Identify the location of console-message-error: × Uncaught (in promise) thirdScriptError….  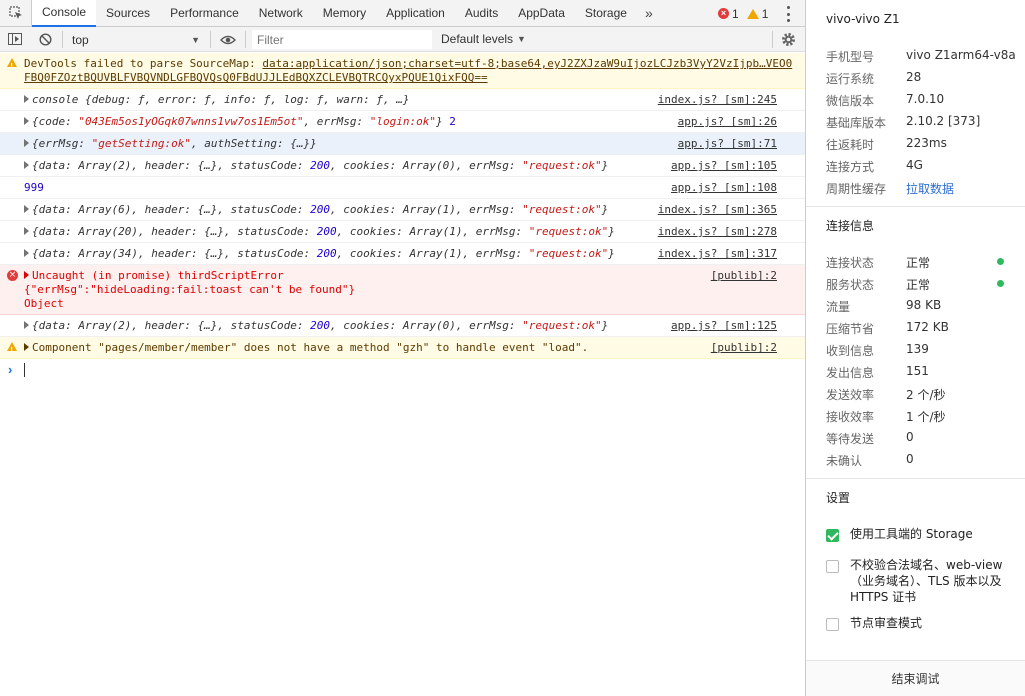
(402, 290).